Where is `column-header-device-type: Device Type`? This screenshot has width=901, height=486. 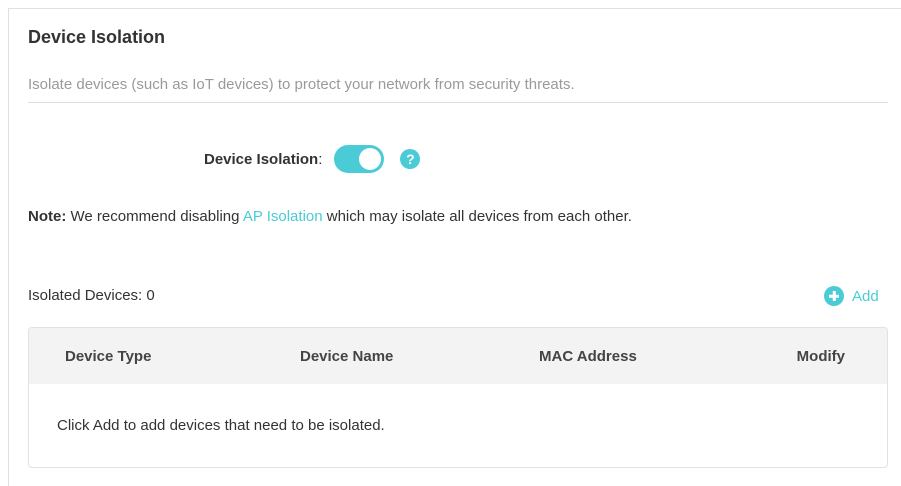
column-header-device-type: Device Type is located at coordinates (108, 356).